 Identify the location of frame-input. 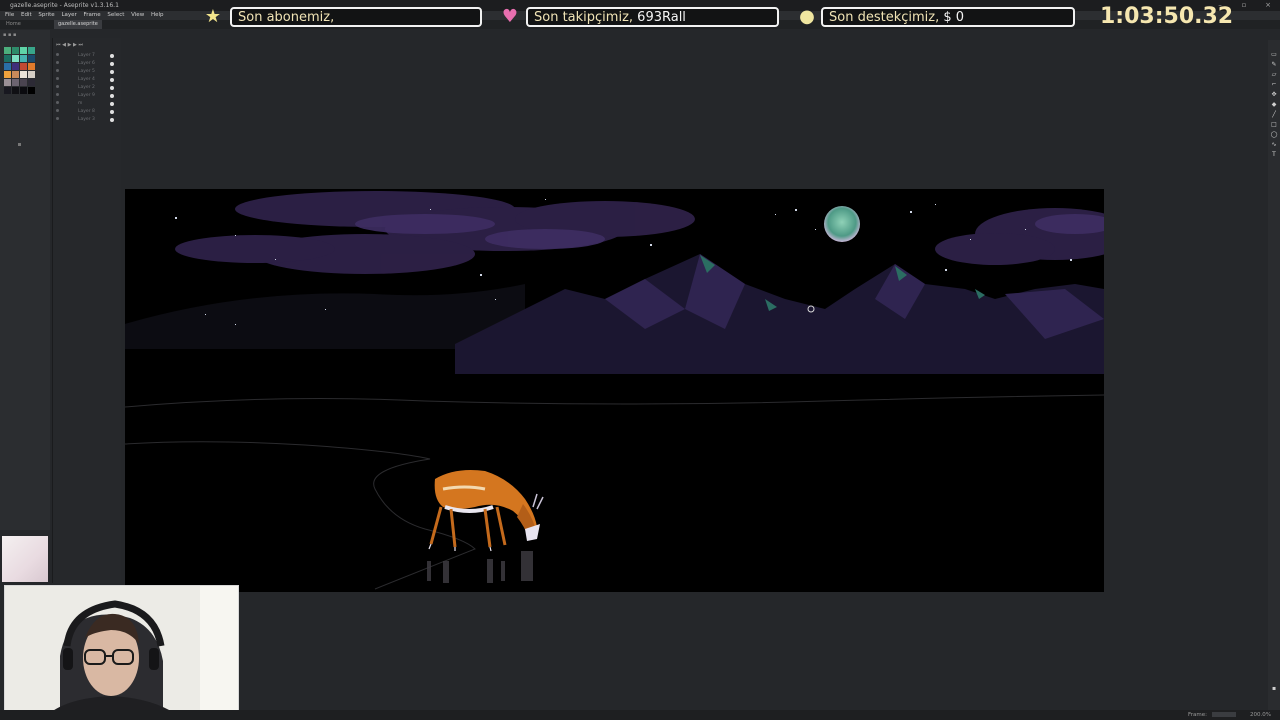
(1224, 714).